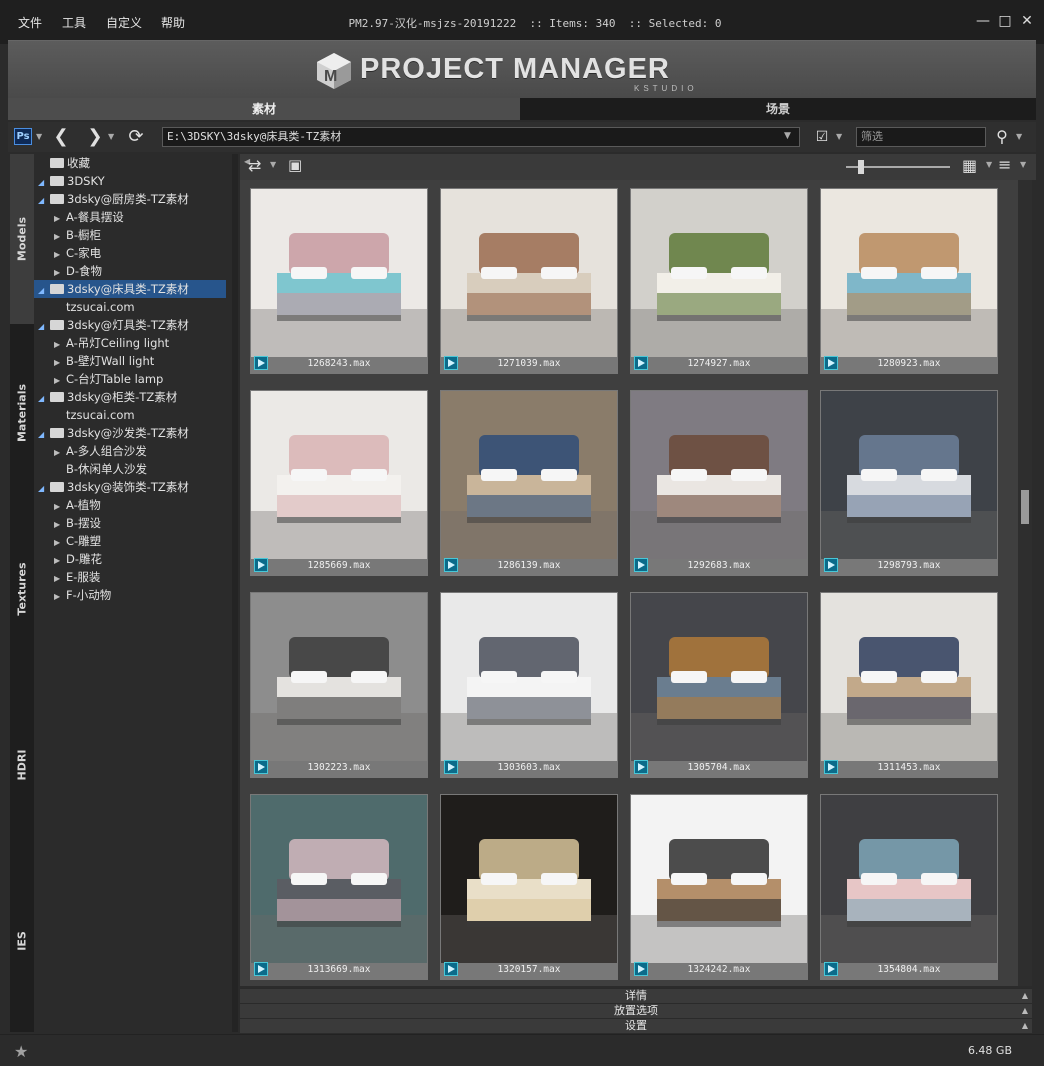 Image resolution: width=1044 pixels, height=1066 pixels. Describe the element at coordinates (719, 887) in the screenshot. I see `asset-thumbnail: 1324242.max` at that location.